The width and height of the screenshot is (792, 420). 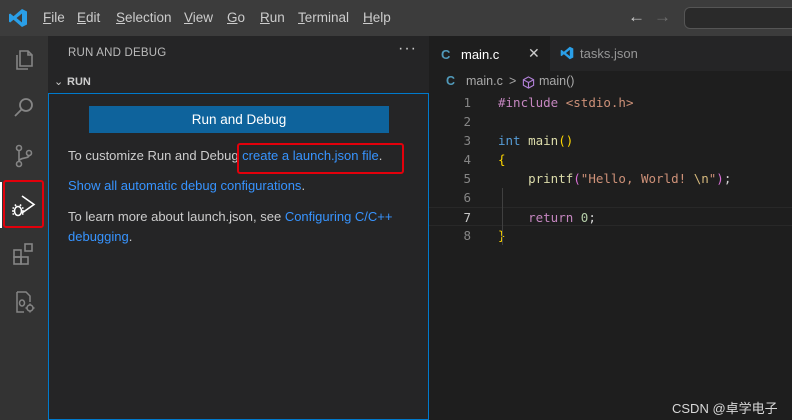 I want to click on breadcrumb-file: main.c, so click(x=484, y=81).